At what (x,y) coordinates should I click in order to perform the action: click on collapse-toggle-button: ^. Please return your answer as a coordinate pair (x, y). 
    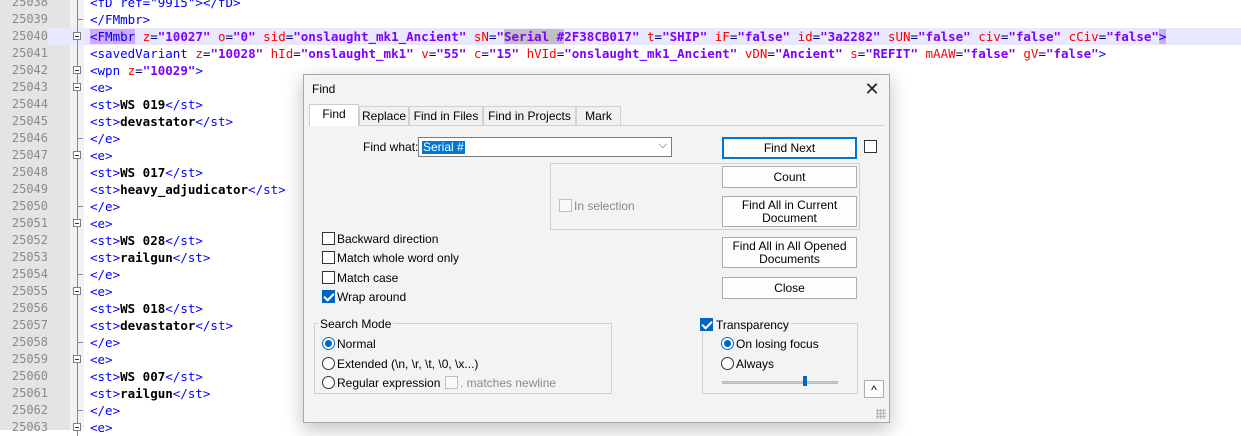
    Looking at the image, I should click on (874, 389).